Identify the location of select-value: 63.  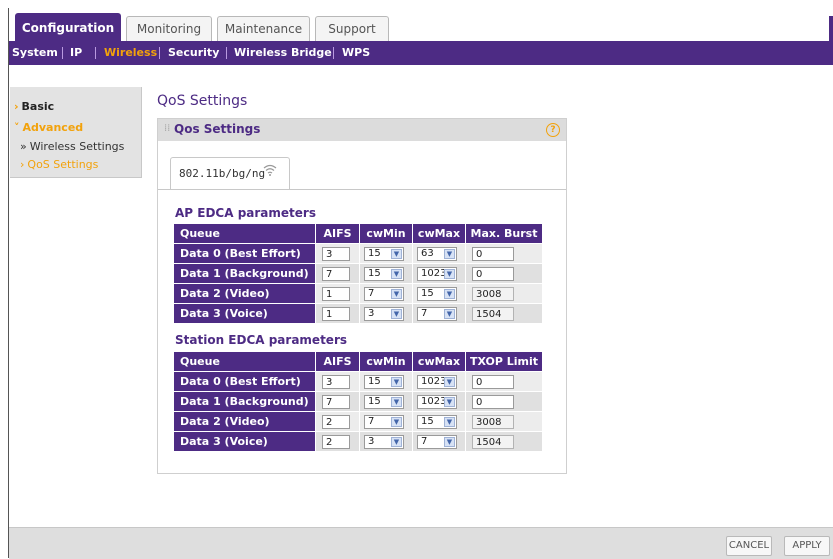
(427, 253).